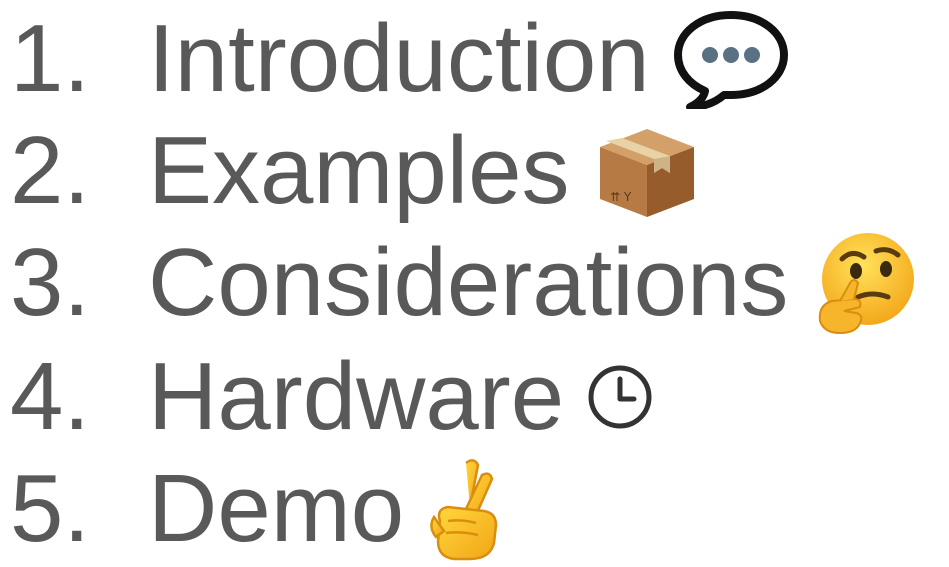  What do you see at coordinates (50, 396) in the screenshot?
I see `item-number: 4.` at bounding box center [50, 396].